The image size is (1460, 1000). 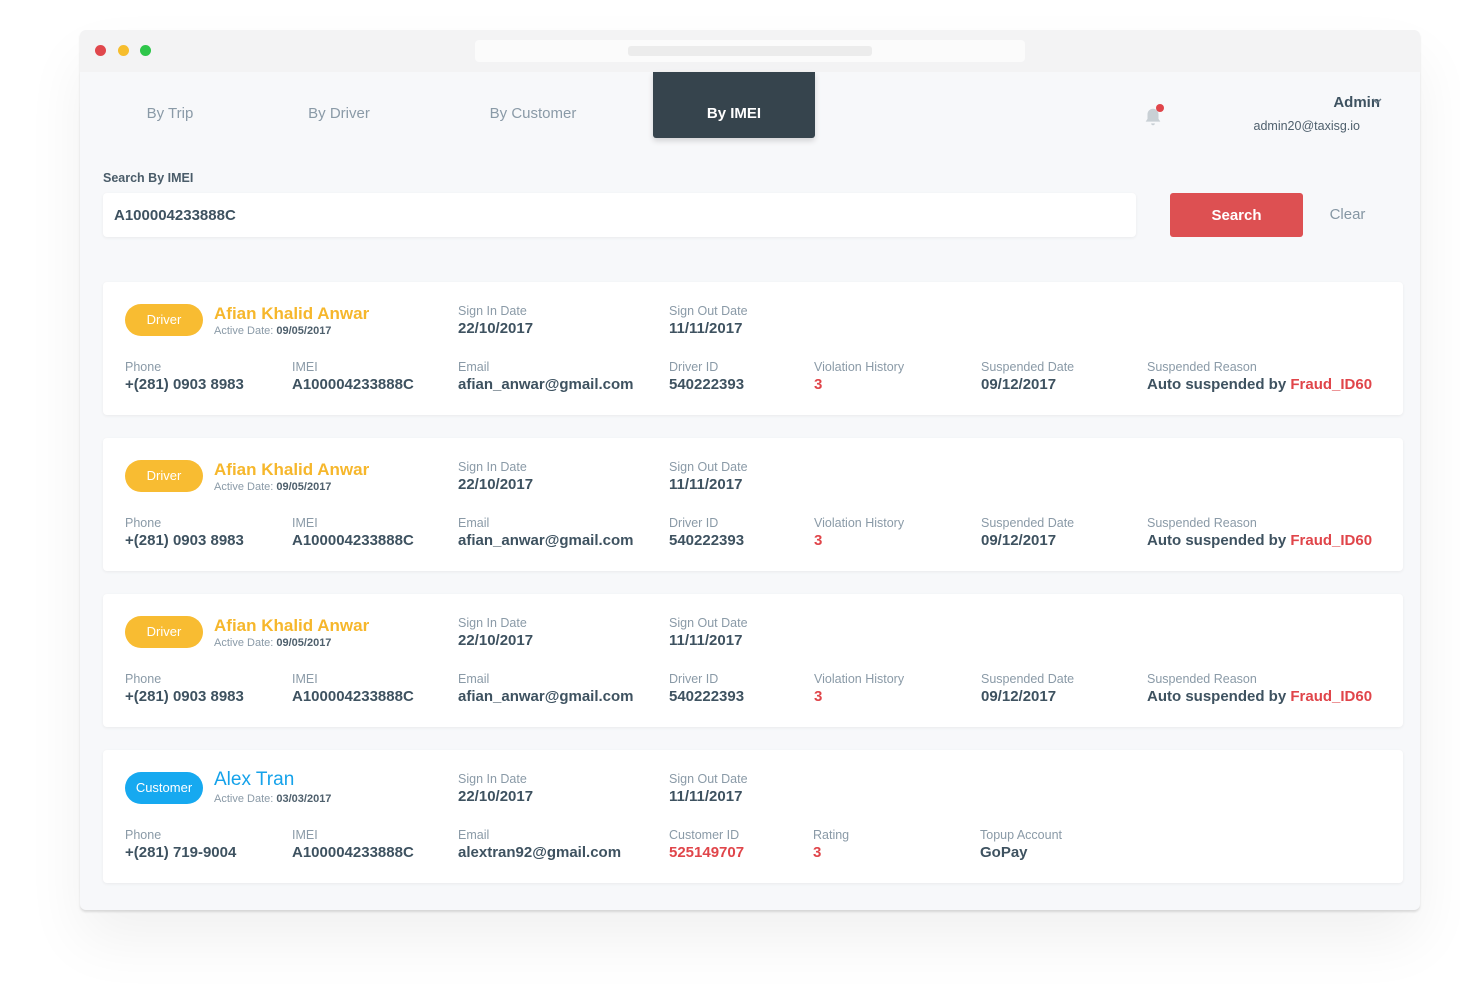 I want to click on phone-field: Phone +(281) 0903 8983, so click(x=184, y=688).